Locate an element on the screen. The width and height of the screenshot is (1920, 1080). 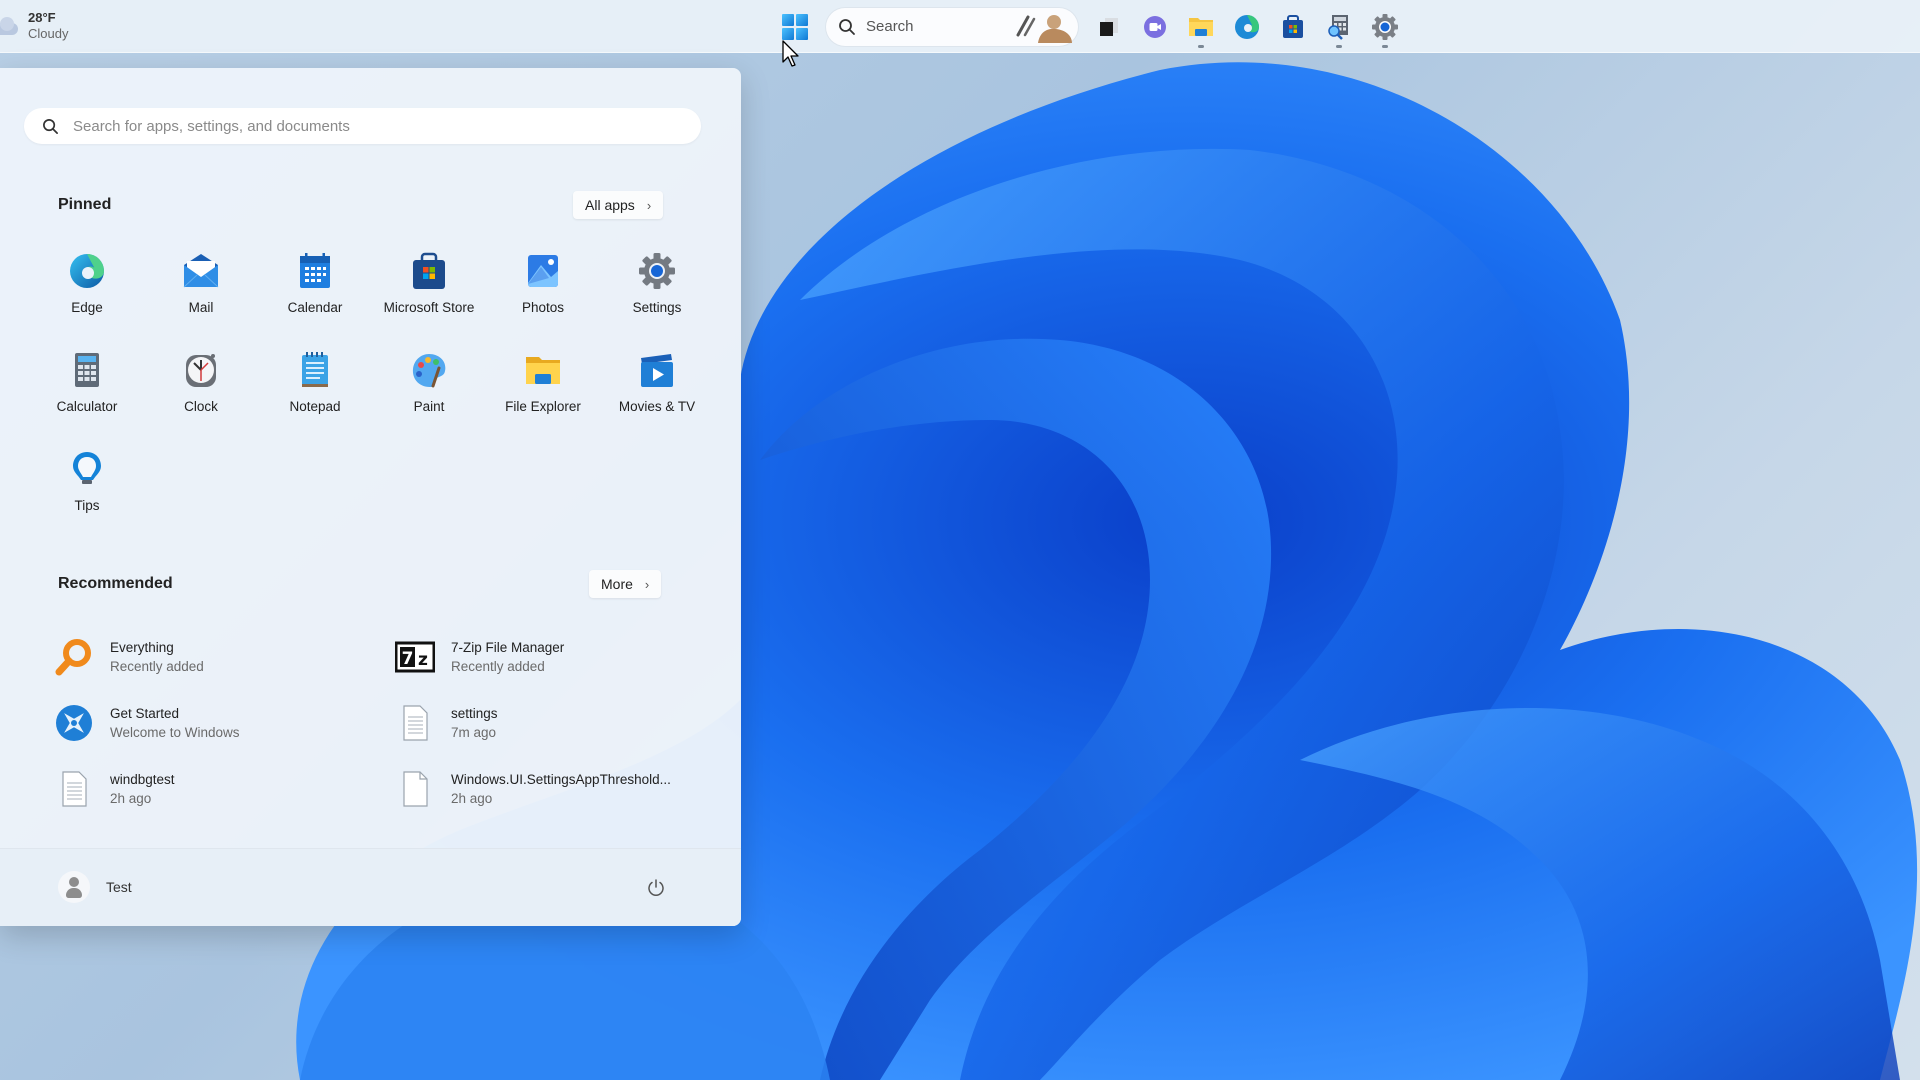
search-highlight-icon is located at coordinates (1044, 28).